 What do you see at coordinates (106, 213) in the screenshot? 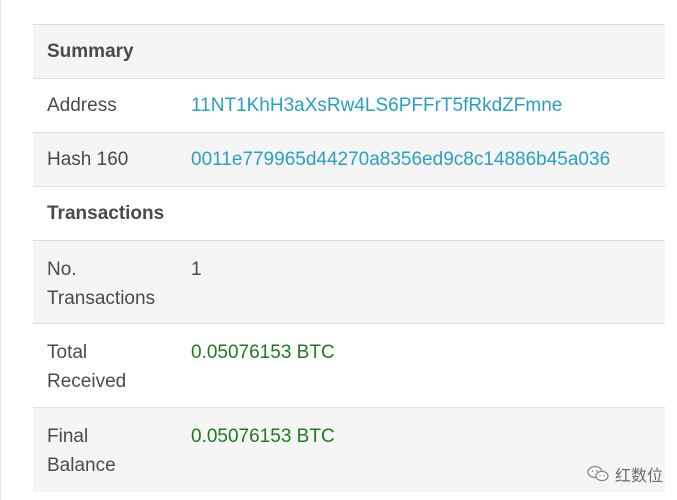
I see `transactions-heading: Transactions` at bounding box center [106, 213].